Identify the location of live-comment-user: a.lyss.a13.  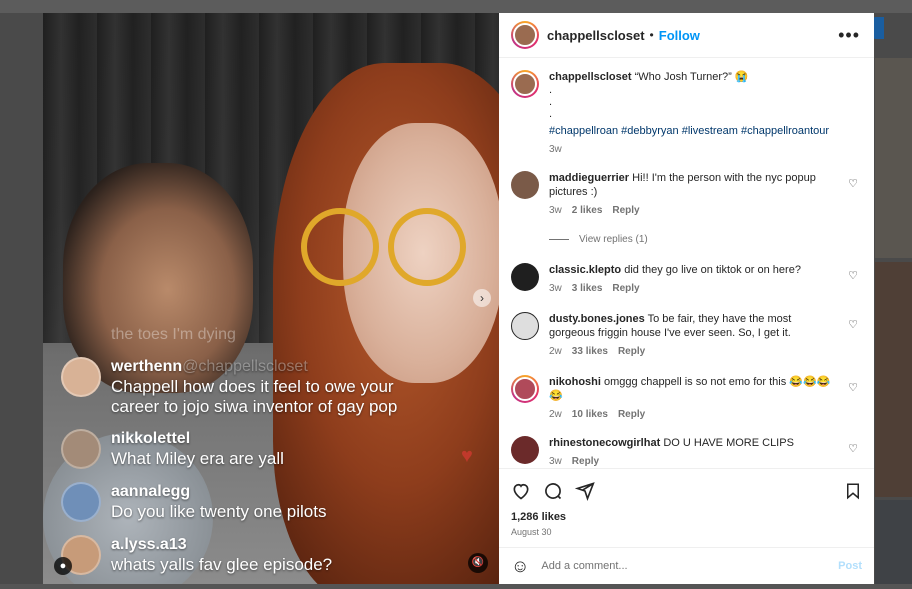
(149, 544).